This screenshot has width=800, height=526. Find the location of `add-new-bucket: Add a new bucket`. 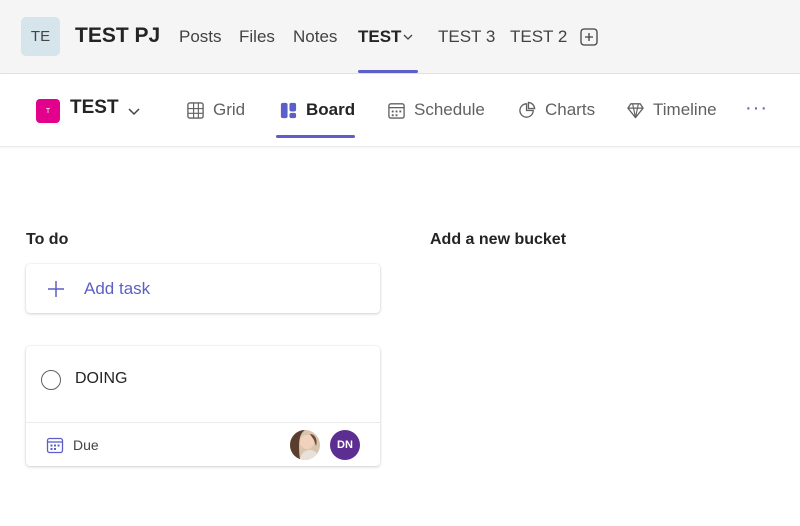

add-new-bucket: Add a new bucket is located at coordinates (498, 240).